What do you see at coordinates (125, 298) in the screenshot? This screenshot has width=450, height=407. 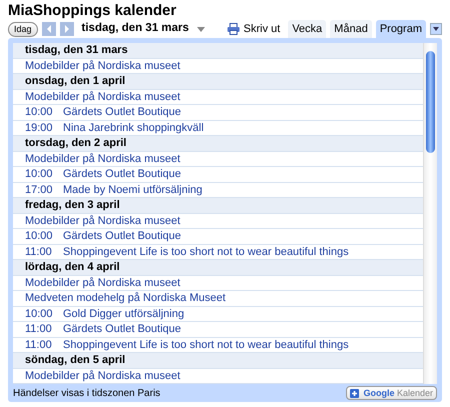 I see `event-link: Medveten modehelg på Nordiska Museet` at bounding box center [125, 298].